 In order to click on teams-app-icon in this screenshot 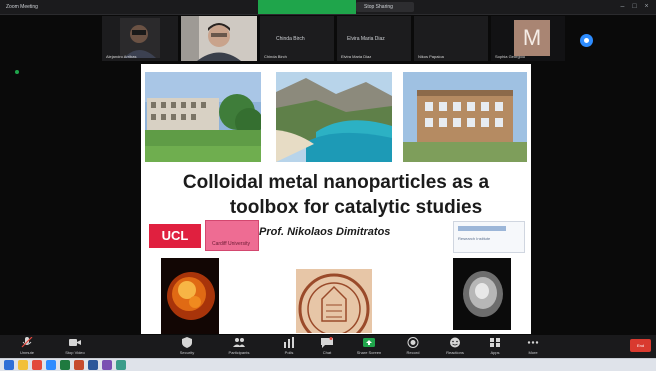, I will do `click(121, 365)`.